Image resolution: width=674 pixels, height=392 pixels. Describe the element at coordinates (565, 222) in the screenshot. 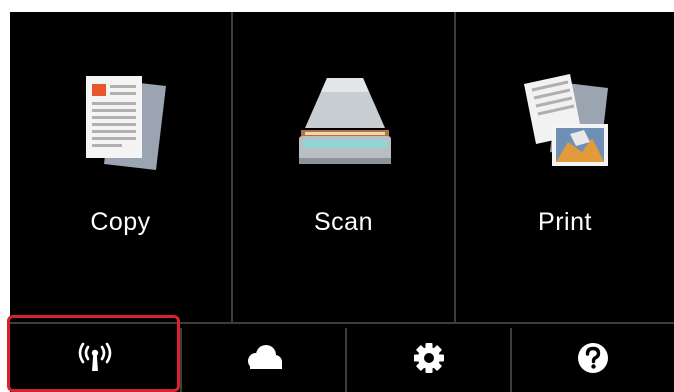

I see `print-label: Print` at that location.